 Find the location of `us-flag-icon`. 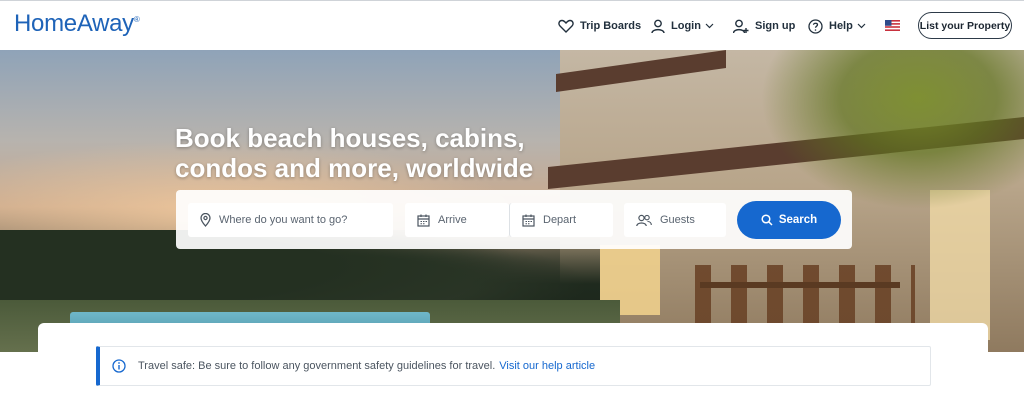

us-flag-icon is located at coordinates (892, 25).